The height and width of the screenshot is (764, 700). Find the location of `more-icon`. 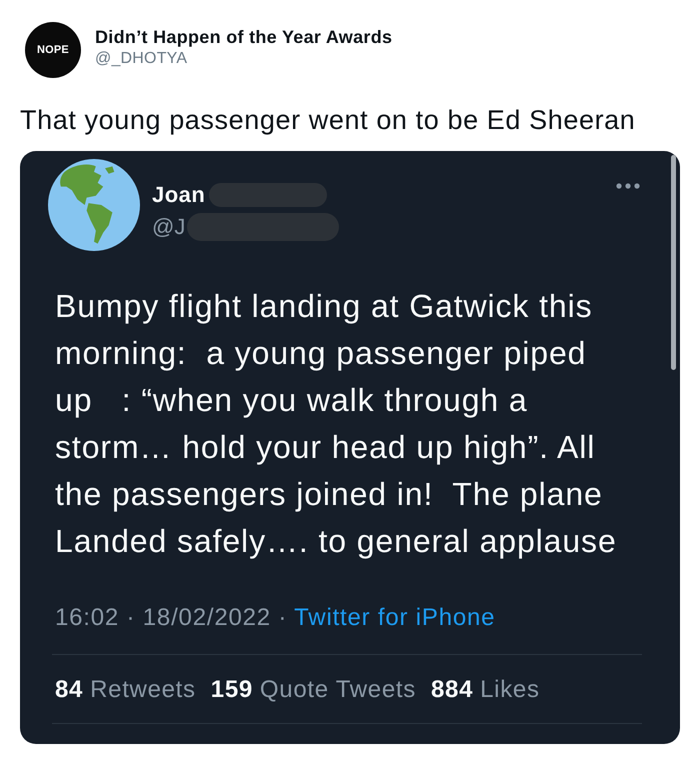

more-icon is located at coordinates (628, 186).